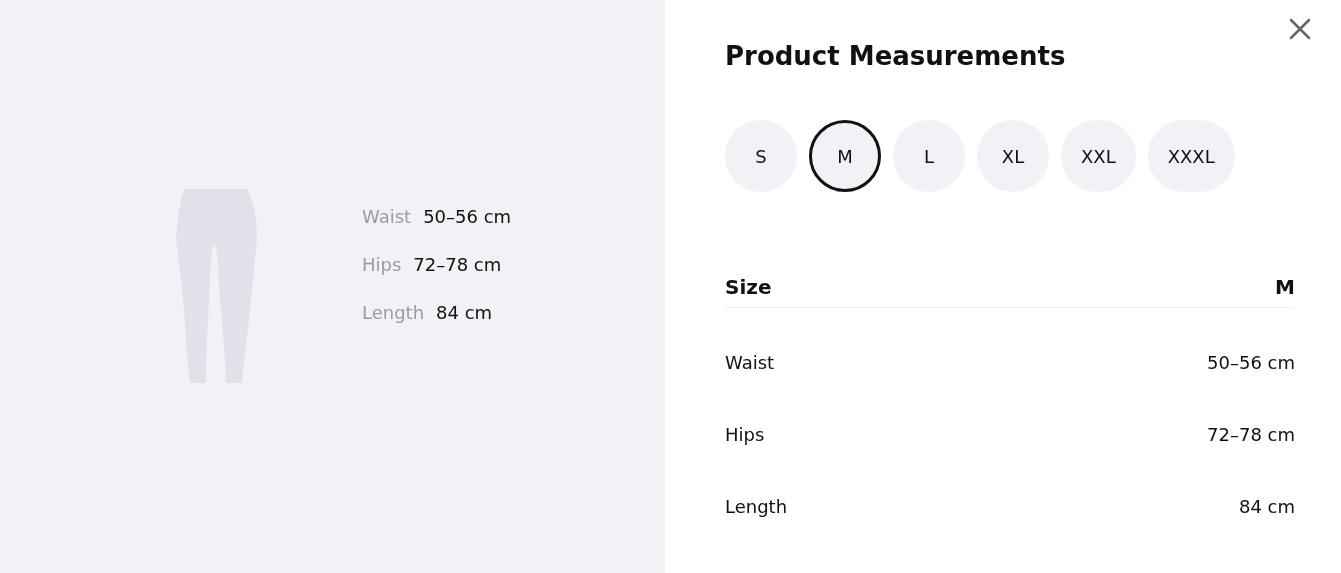 This screenshot has width=1341, height=573. Describe the element at coordinates (1098, 156) in the screenshot. I see `size-option: XXL` at that location.